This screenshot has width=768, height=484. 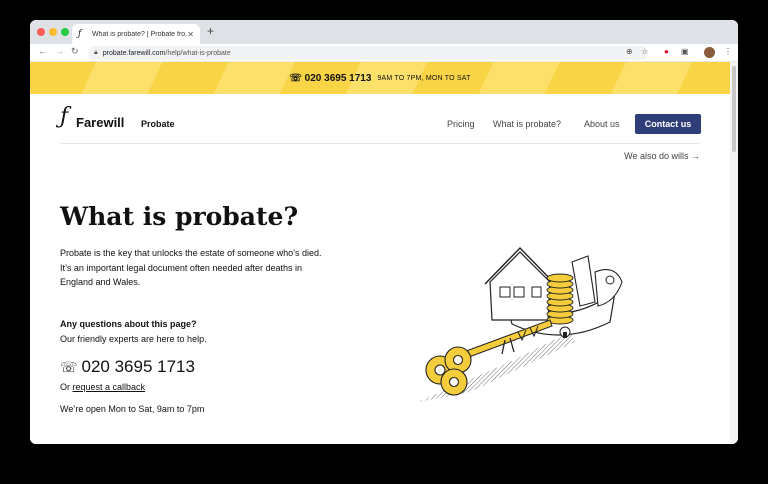 What do you see at coordinates (190, 34) in the screenshot?
I see `tab-close-icon: ✕` at bounding box center [190, 34].